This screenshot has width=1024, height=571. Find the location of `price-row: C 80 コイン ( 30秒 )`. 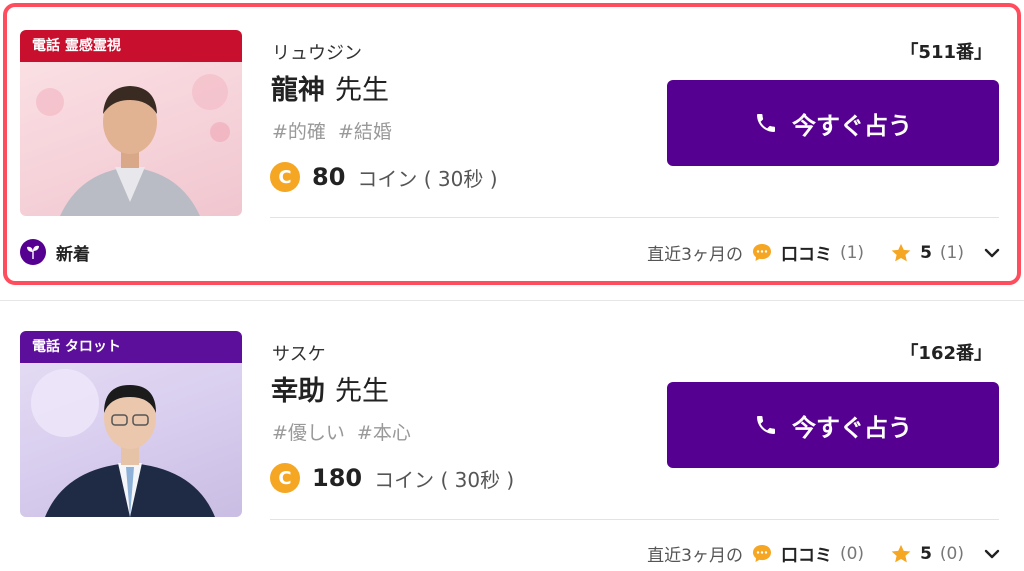

price-row: C 80 コイン ( 30秒 ) is located at coordinates (384, 177).